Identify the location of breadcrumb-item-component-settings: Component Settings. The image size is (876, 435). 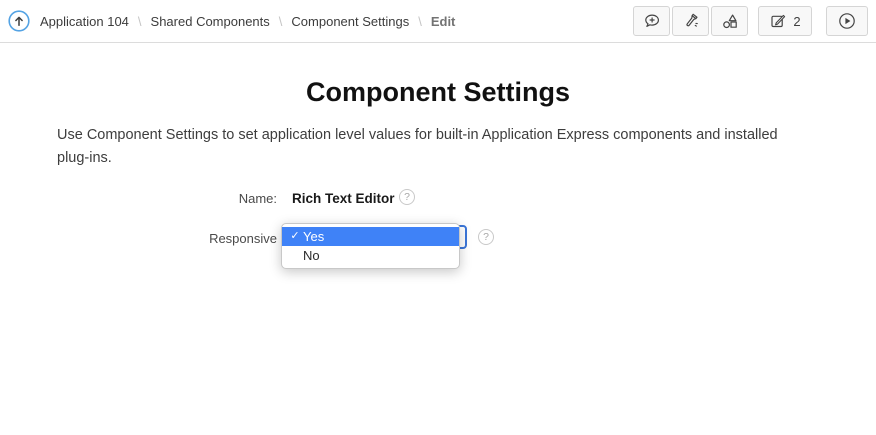
(350, 21).